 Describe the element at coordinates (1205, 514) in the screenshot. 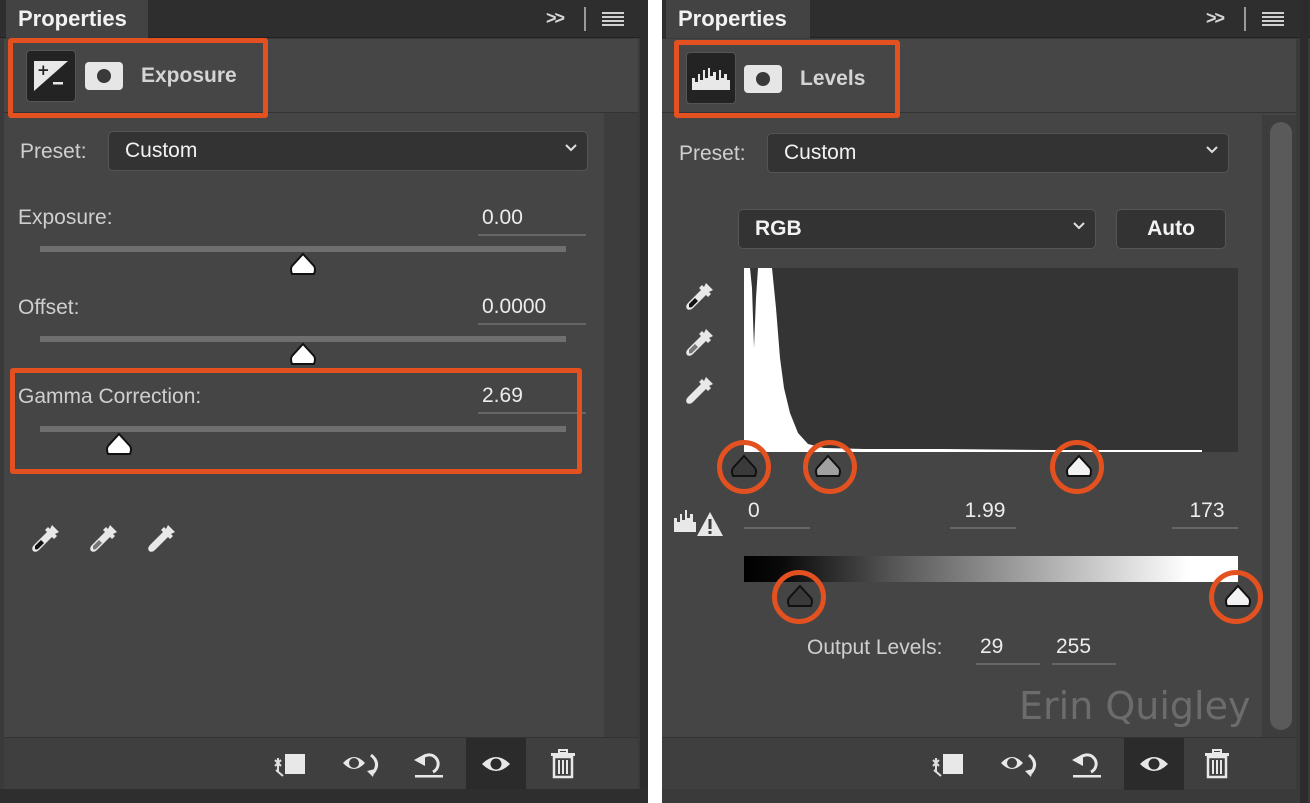

I see `input-white-field: 173` at that location.